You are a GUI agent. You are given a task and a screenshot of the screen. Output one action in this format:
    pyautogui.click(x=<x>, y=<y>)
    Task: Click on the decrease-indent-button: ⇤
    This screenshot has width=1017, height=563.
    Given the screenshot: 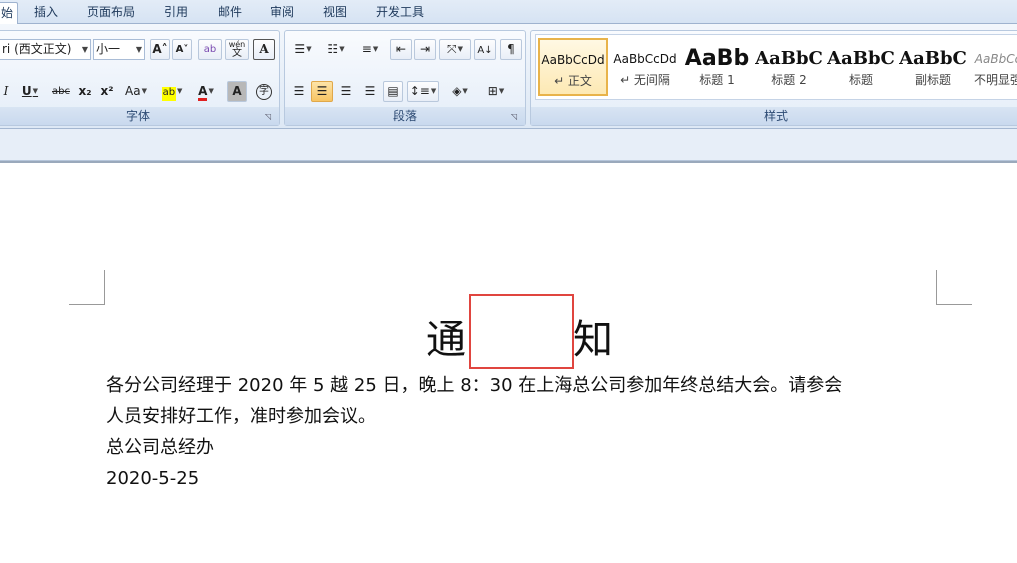 What is the action you would take?
    pyautogui.click(x=401, y=49)
    